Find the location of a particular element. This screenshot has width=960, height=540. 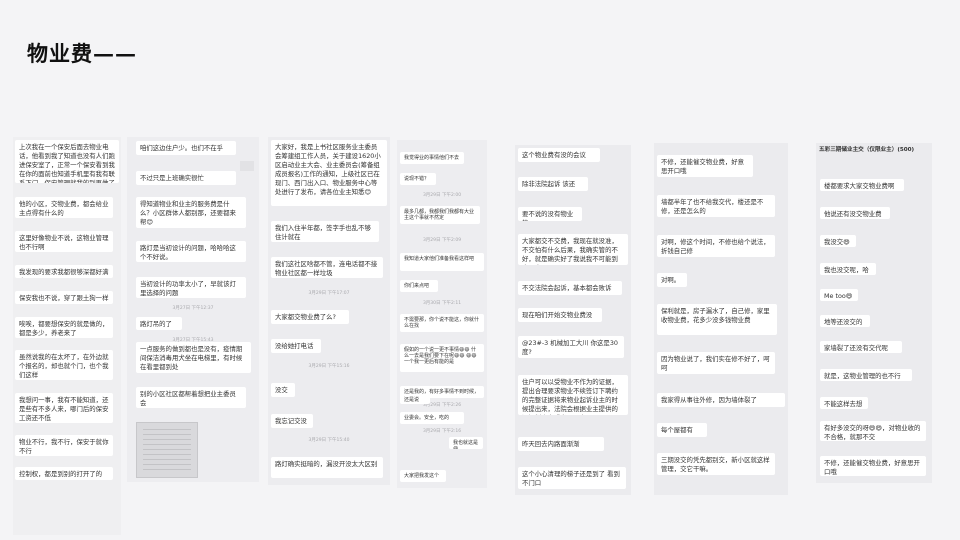

chat-timestamp: 3月29日 下午15:16 is located at coordinates (329, 366).